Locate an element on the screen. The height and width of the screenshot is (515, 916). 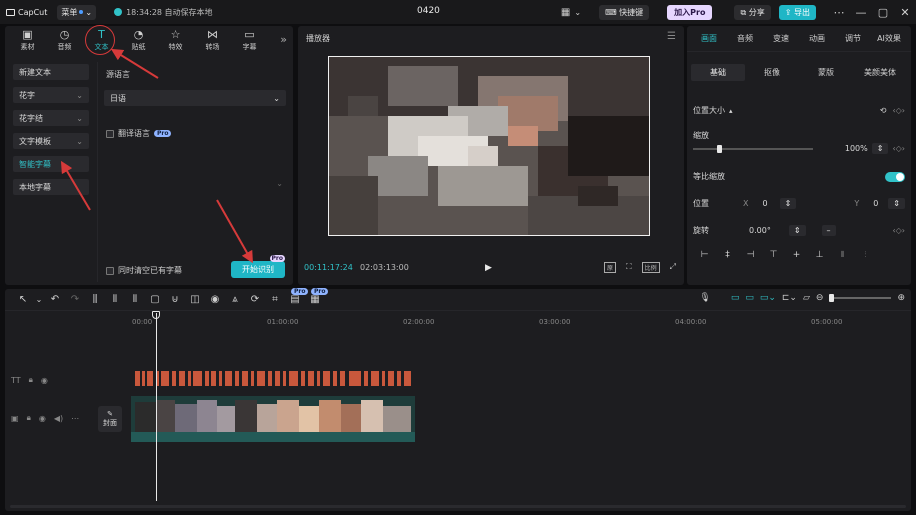
zoom-slider-handle is located at coordinates (832, 298).